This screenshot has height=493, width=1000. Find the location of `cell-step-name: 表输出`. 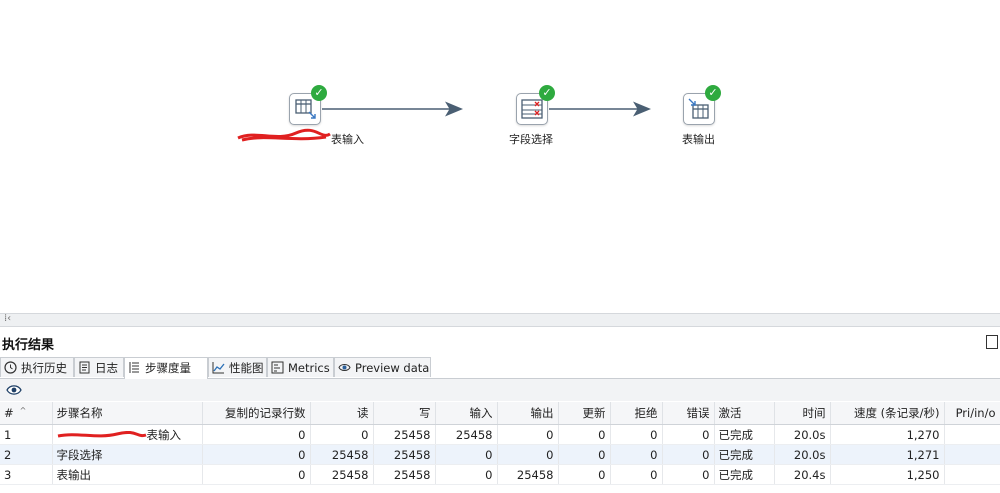

cell-step-name: 表输出 is located at coordinates (127, 474).